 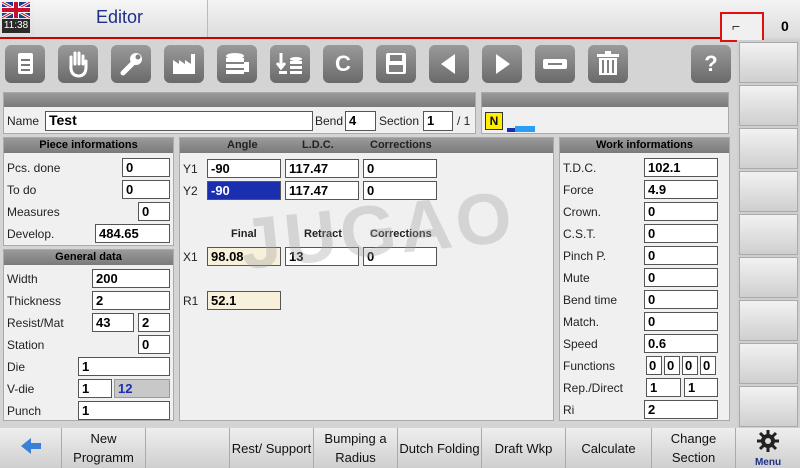 What do you see at coordinates (581, 322) in the screenshot?
I see `match-label: Match.` at bounding box center [581, 322].